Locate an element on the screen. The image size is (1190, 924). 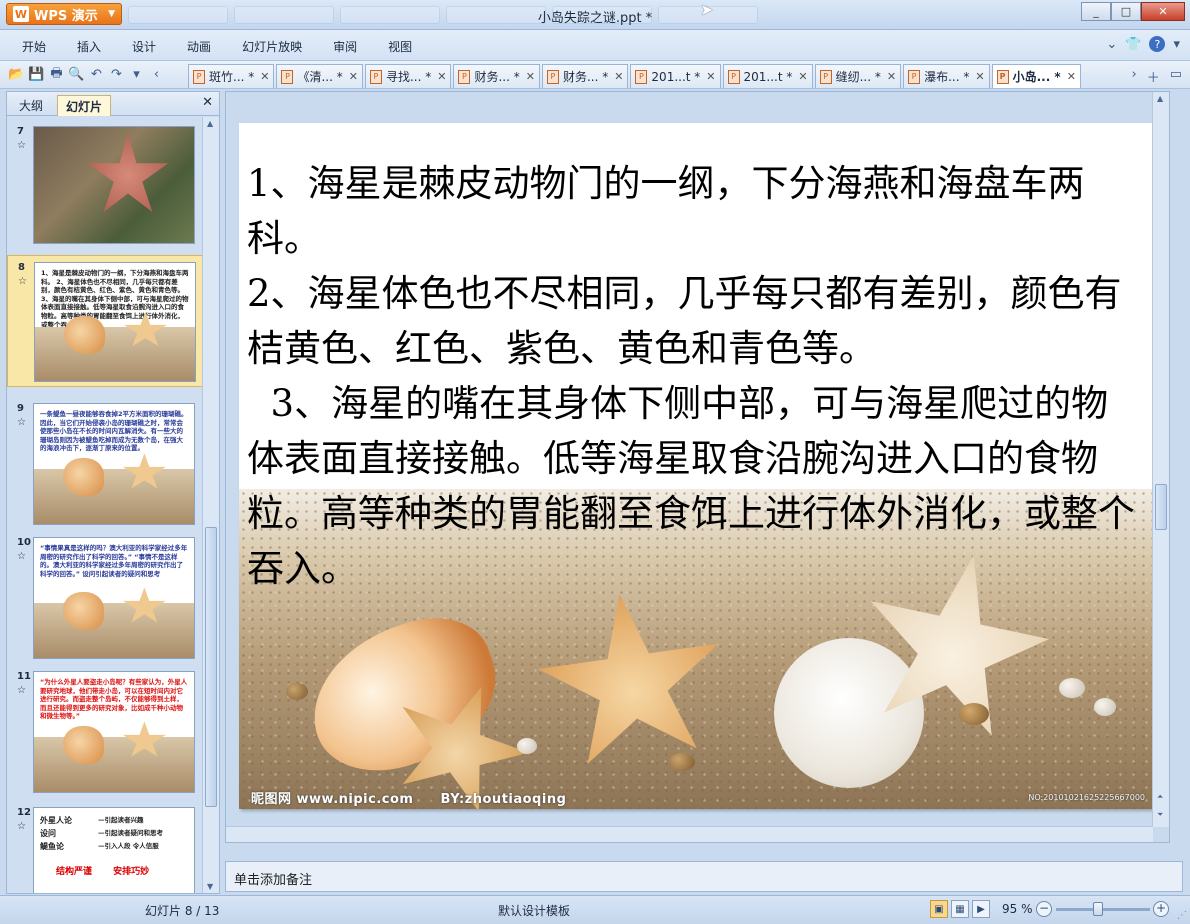
open-folder-icon: 📂 is located at coordinates (16, 74).